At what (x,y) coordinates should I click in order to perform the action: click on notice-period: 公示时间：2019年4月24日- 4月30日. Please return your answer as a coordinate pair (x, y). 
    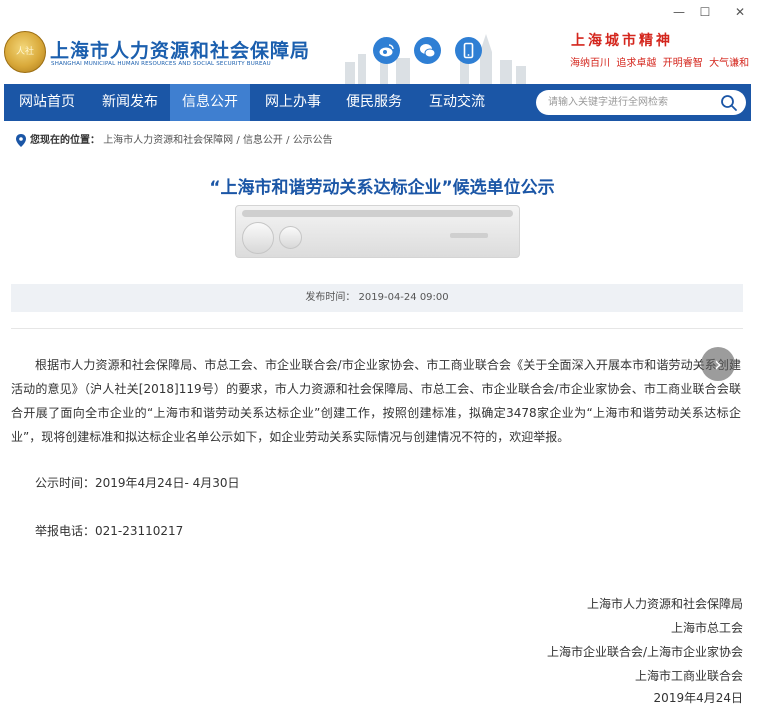
    Looking at the image, I should click on (137, 483).